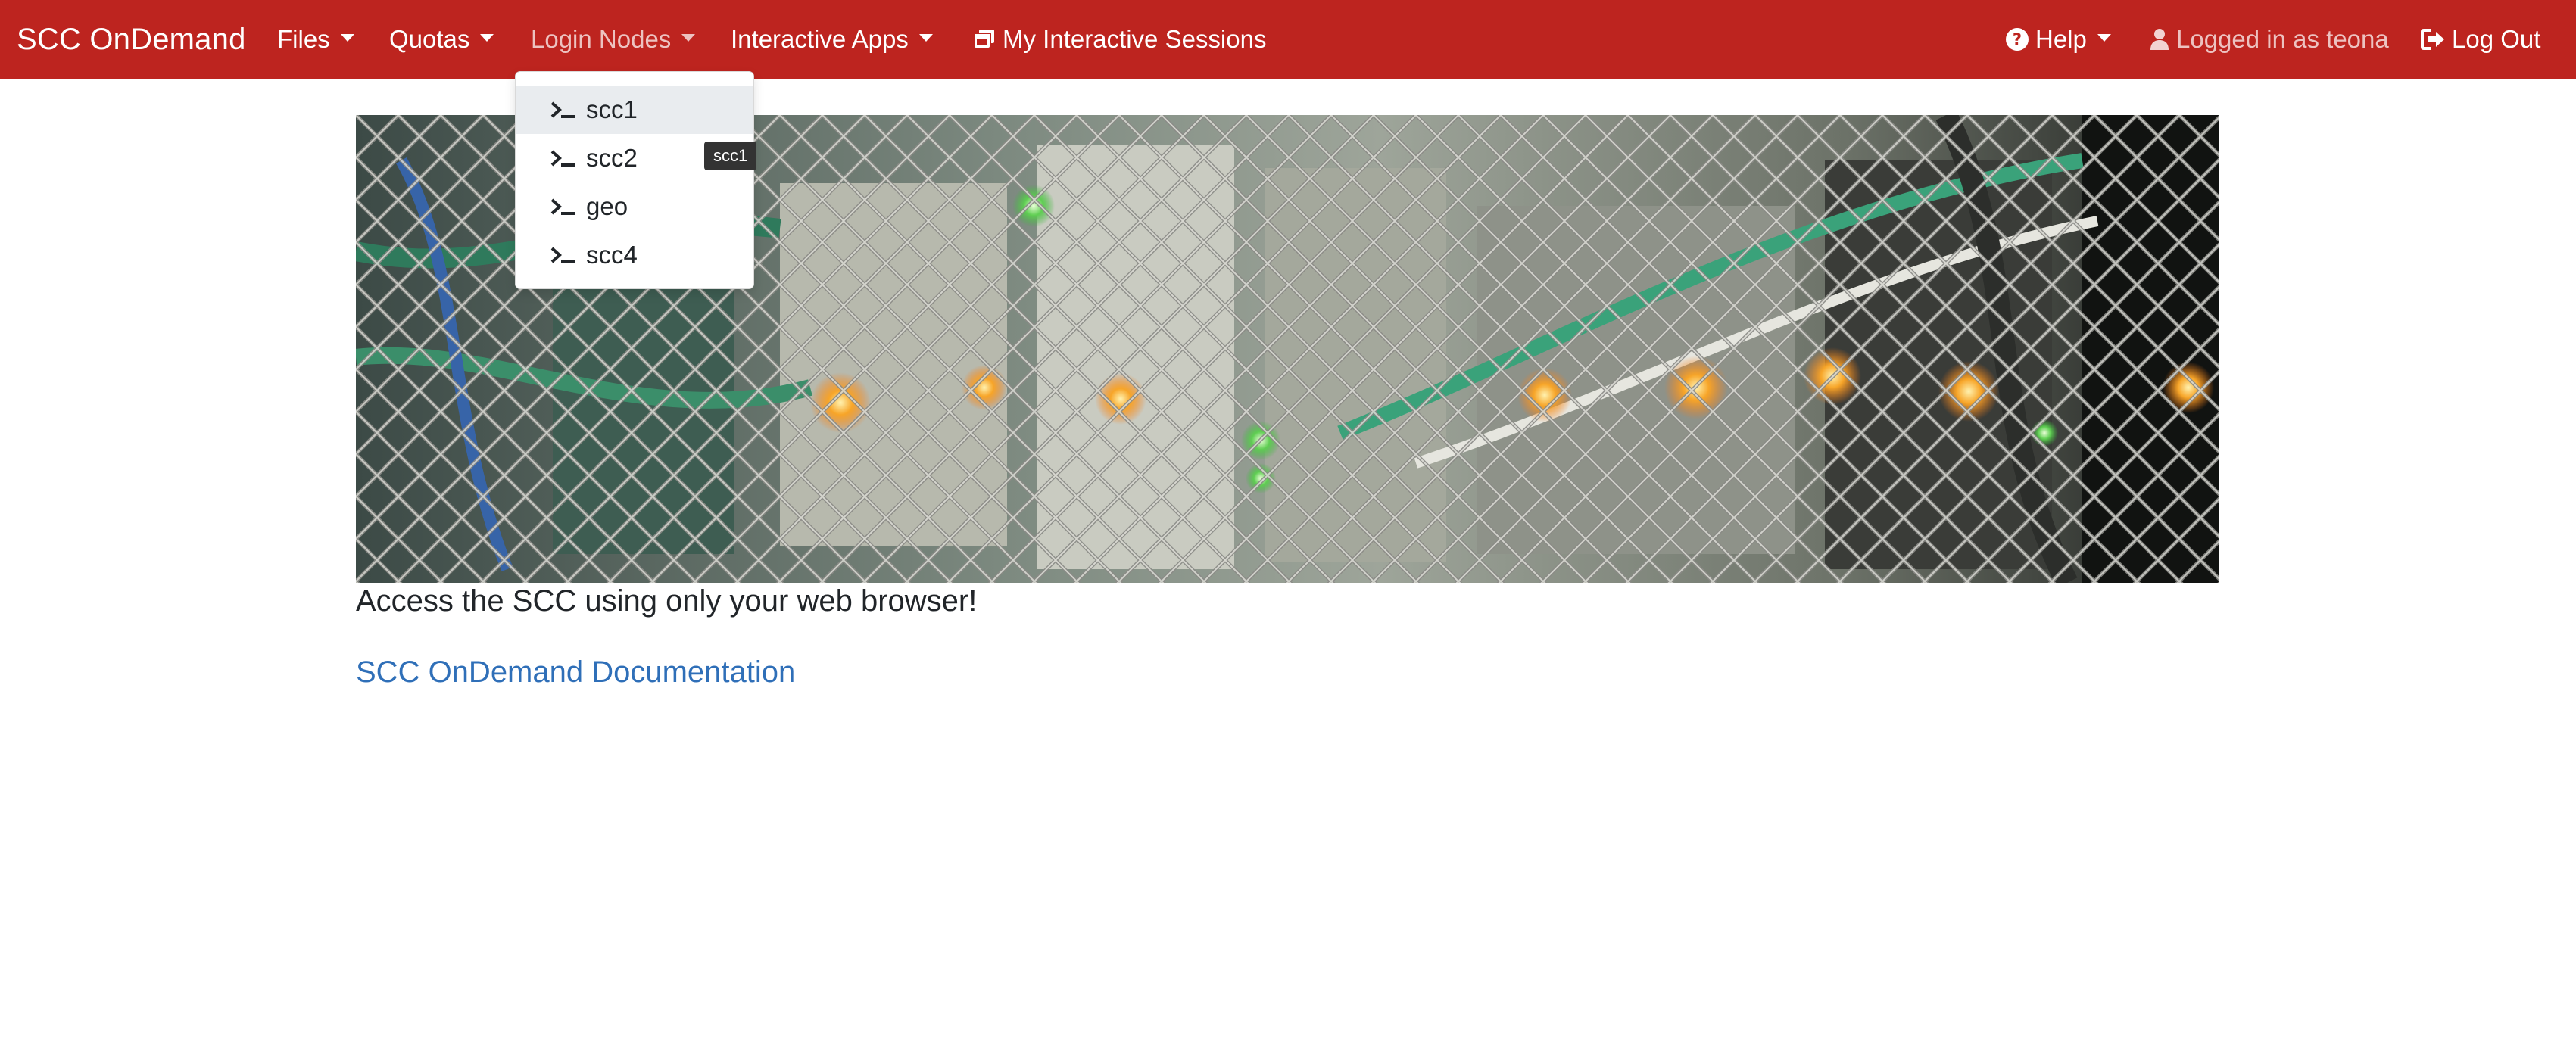 The width and height of the screenshot is (2576, 1046). I want to click on nav-quotas-label: Quotas, so click(429, 39).